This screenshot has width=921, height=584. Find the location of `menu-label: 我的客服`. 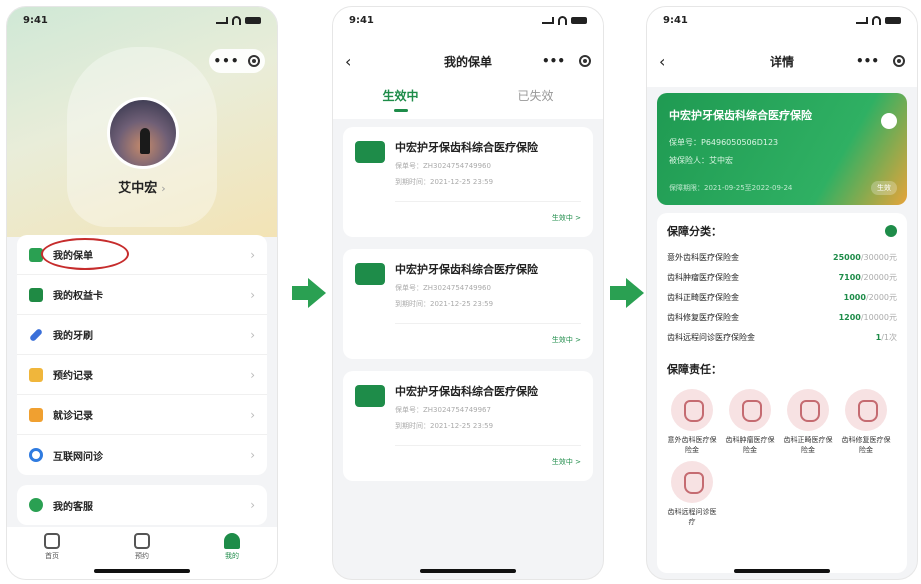

menu-label: 我的客服 is located at coordinates (73, 507).